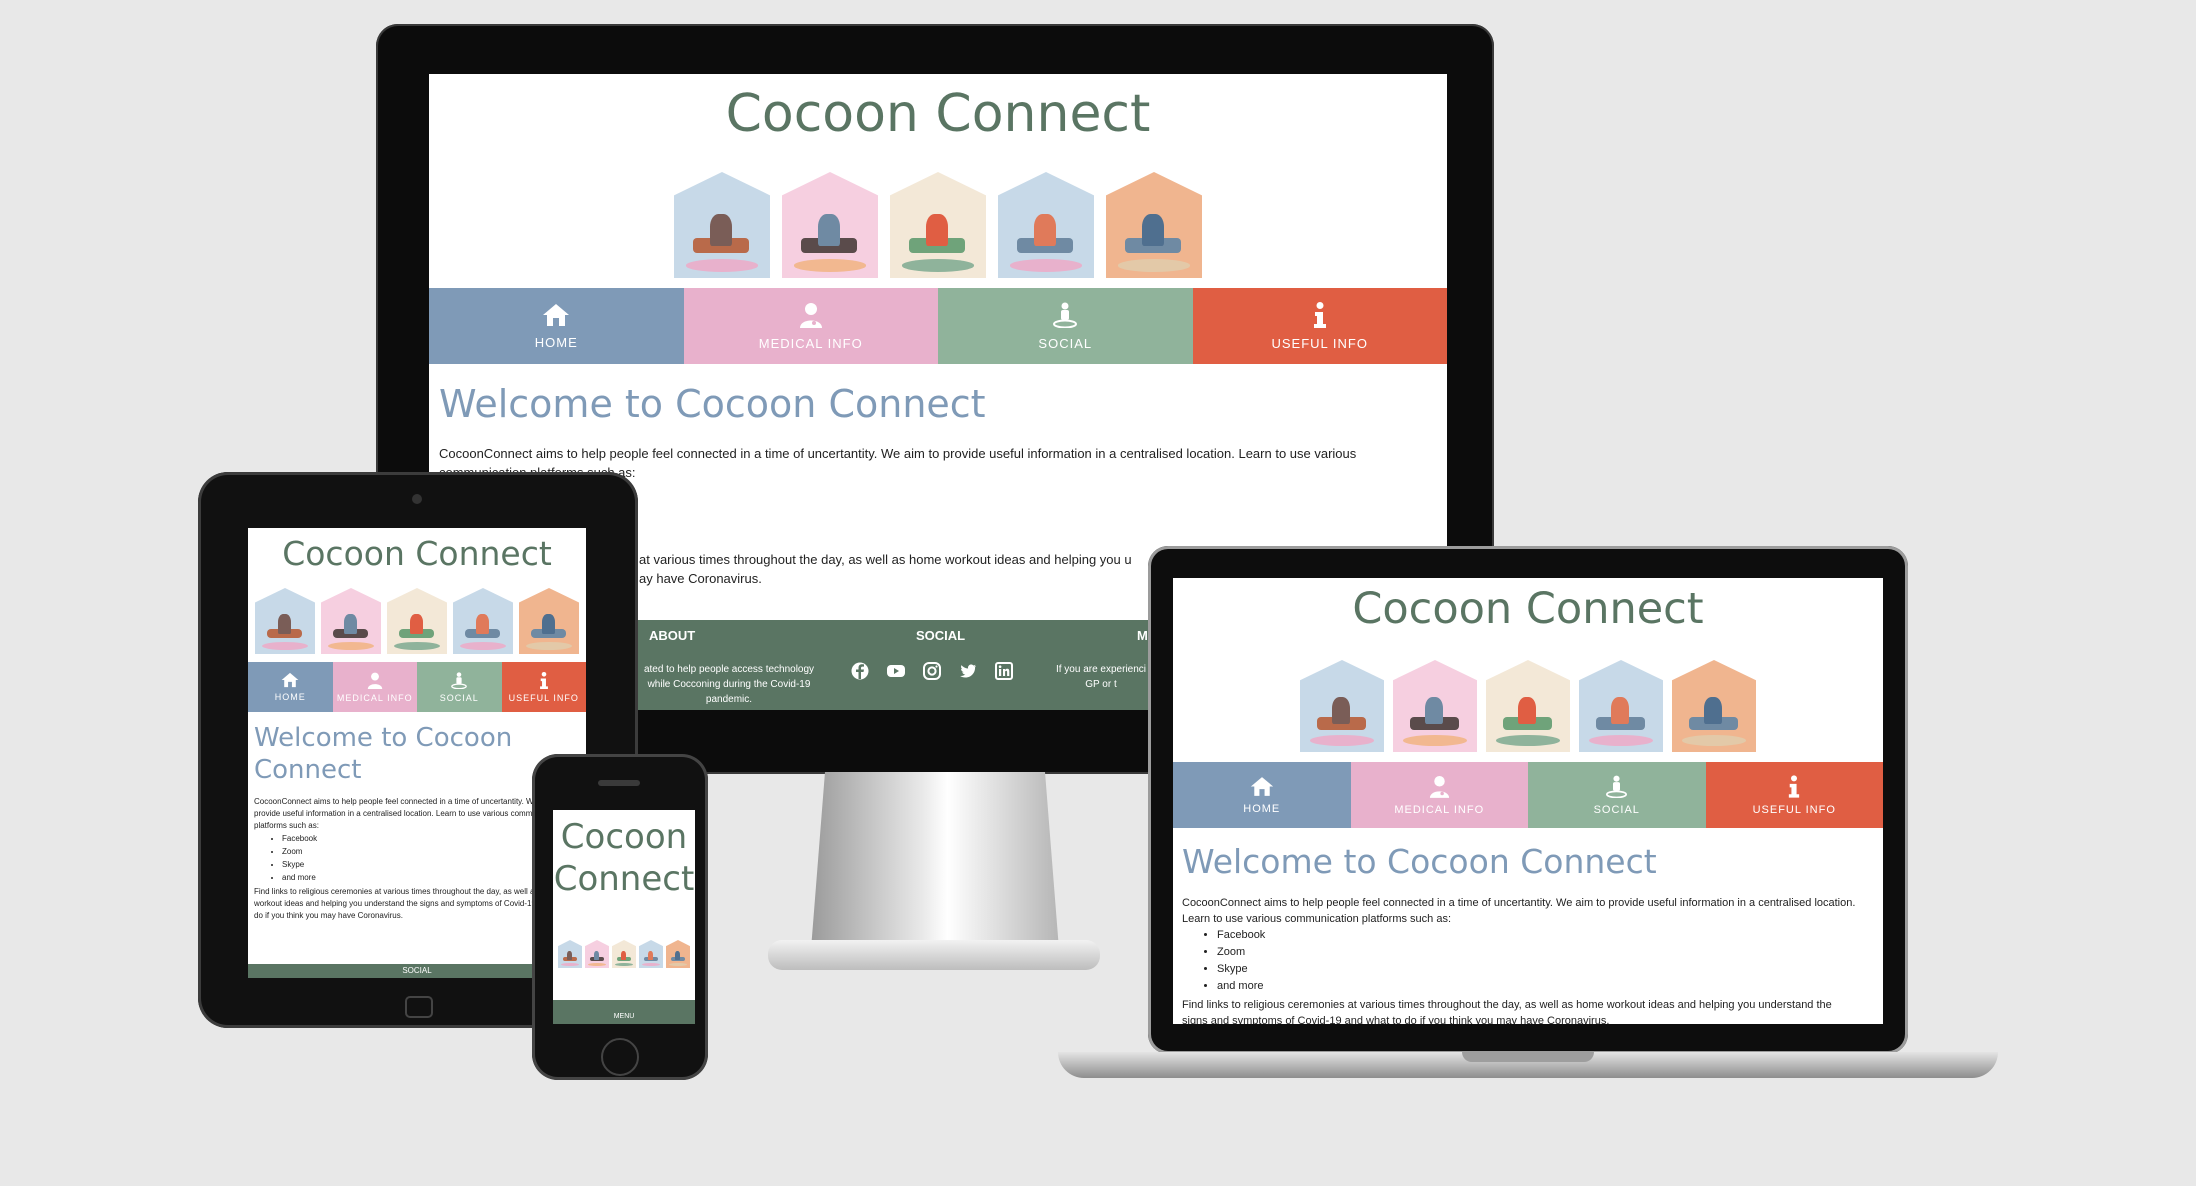 The width and height of the screenshot is (2196, 1186). I want to click on platform-list: Facebook Zoom Skype and more, so click(1528, 961).